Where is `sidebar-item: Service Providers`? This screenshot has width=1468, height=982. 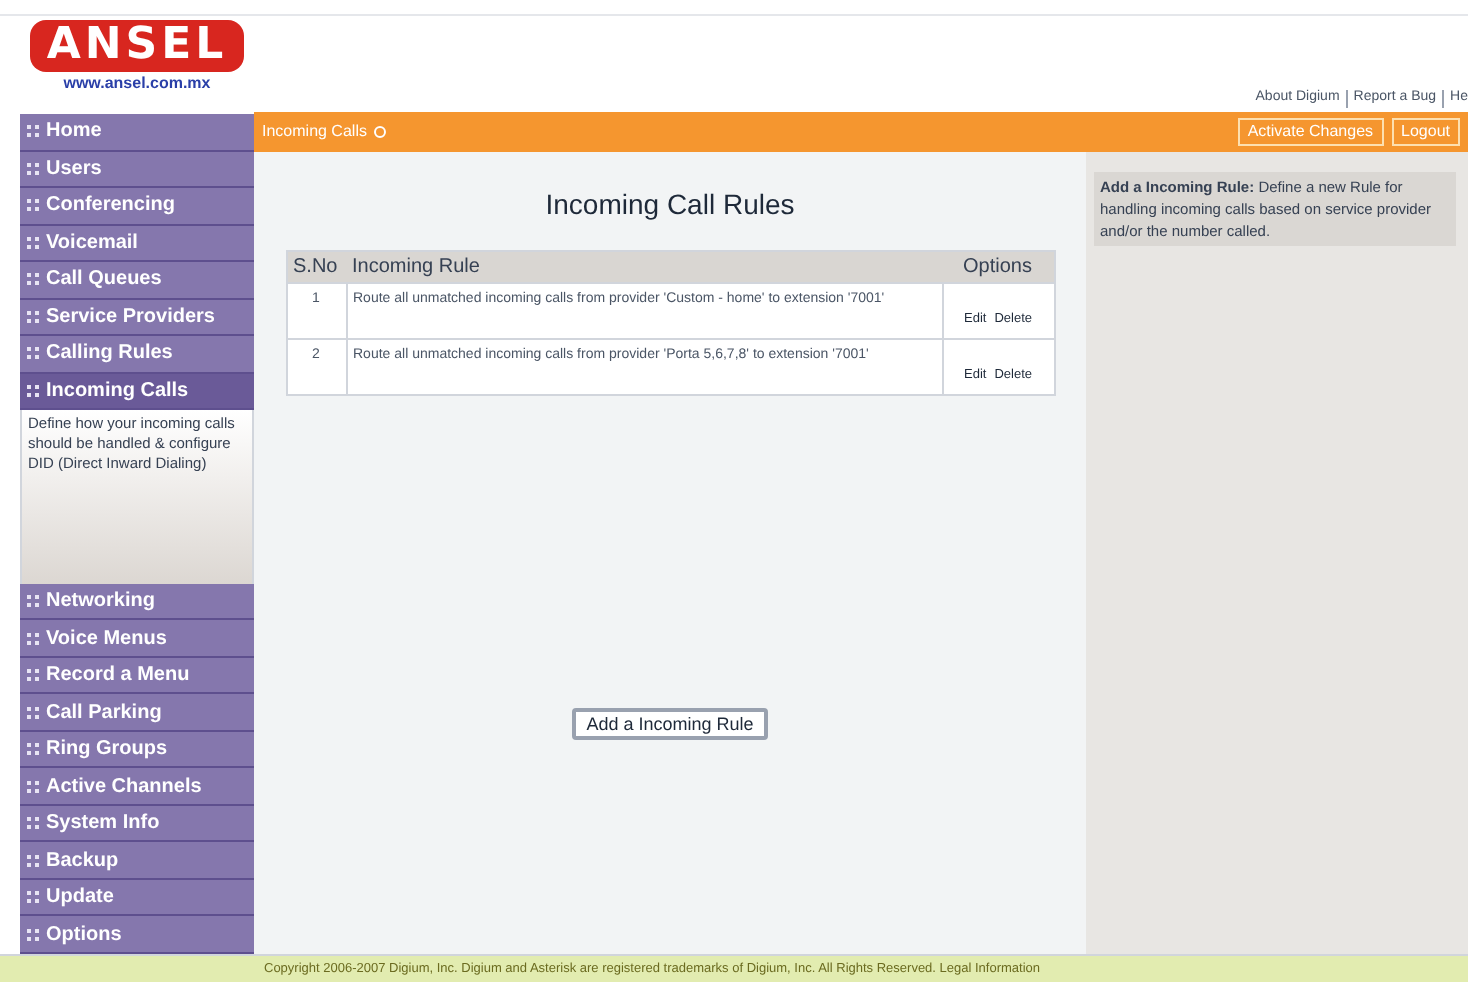 sidebar-item: Service Providers is located at coordinates (137, 318).